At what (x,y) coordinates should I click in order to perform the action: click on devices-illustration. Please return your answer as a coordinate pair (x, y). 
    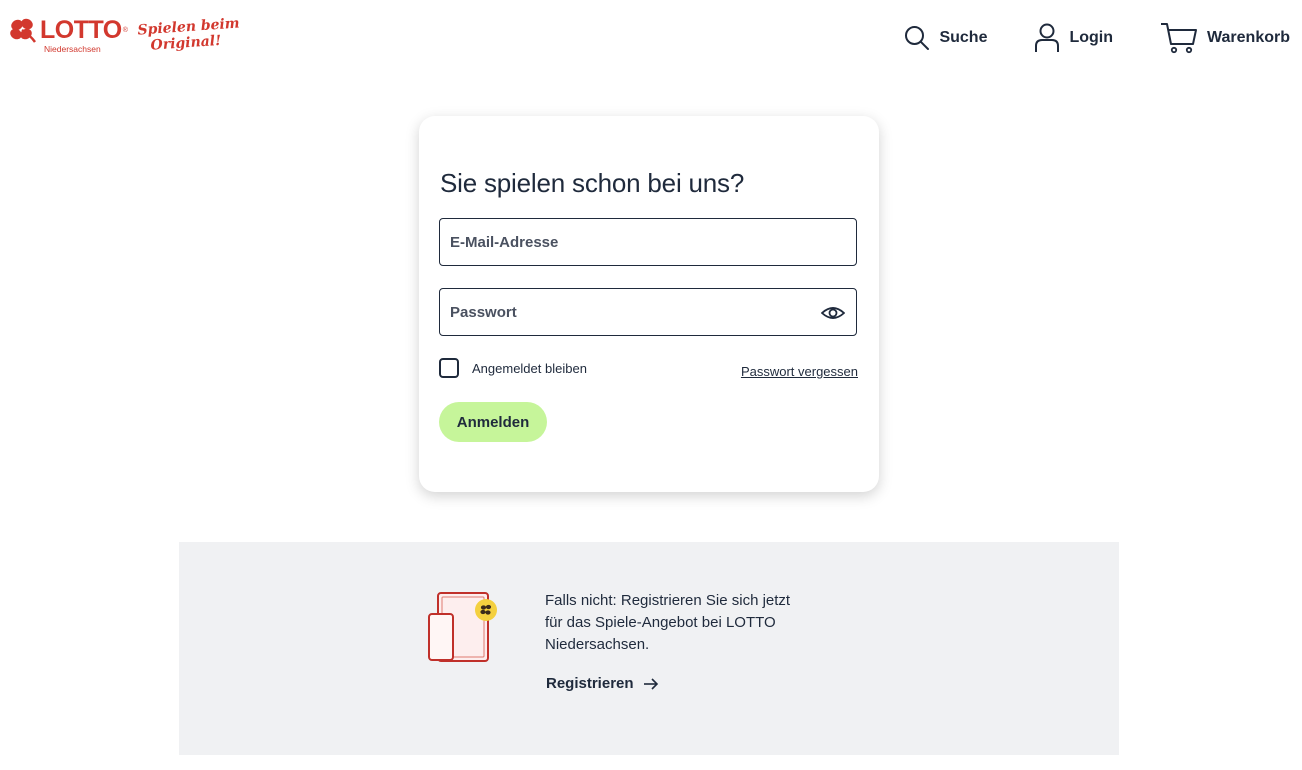
    Looking at the image, I should click on (462, 627).